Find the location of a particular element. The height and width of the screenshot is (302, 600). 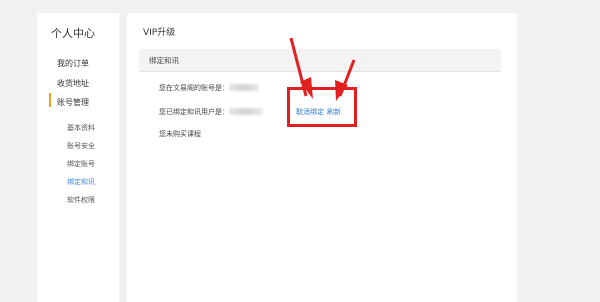

page-title: VIP升级 is located at coordinates (159, 33).